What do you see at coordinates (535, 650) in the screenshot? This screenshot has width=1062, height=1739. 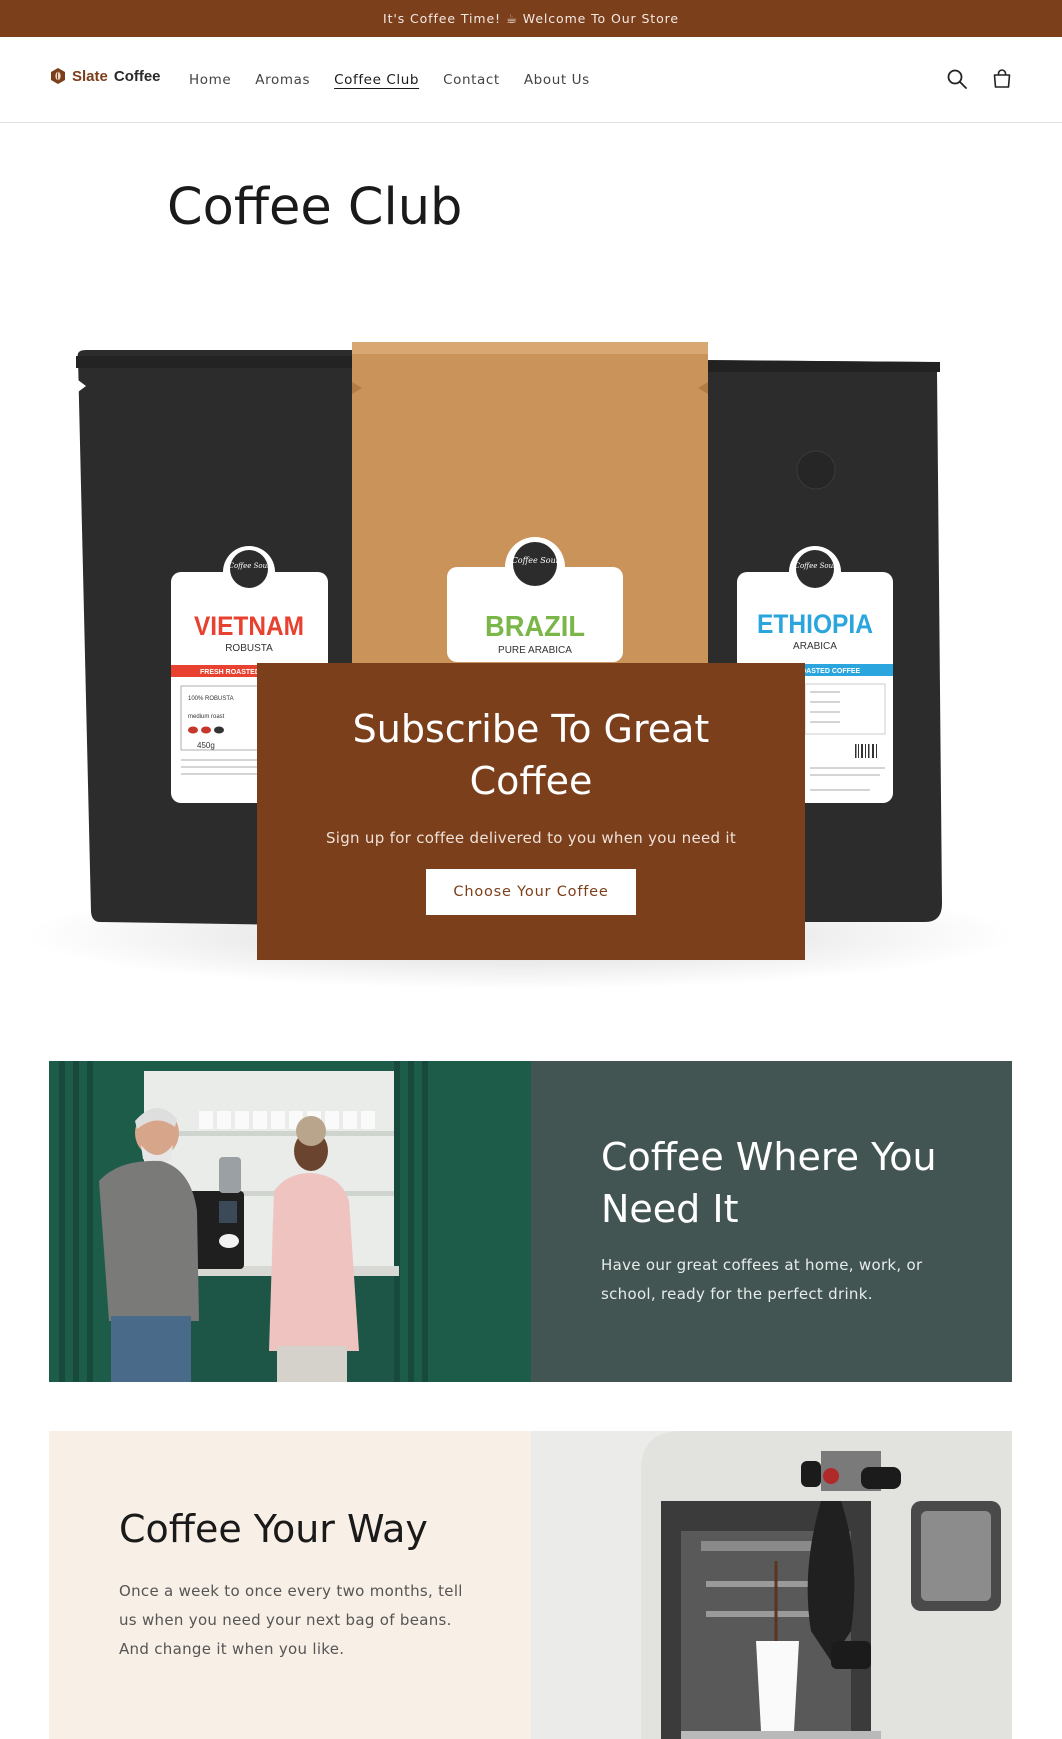 I see `bag-brazil-variety: PURE ARABICA` at bounding box center [535, 650].